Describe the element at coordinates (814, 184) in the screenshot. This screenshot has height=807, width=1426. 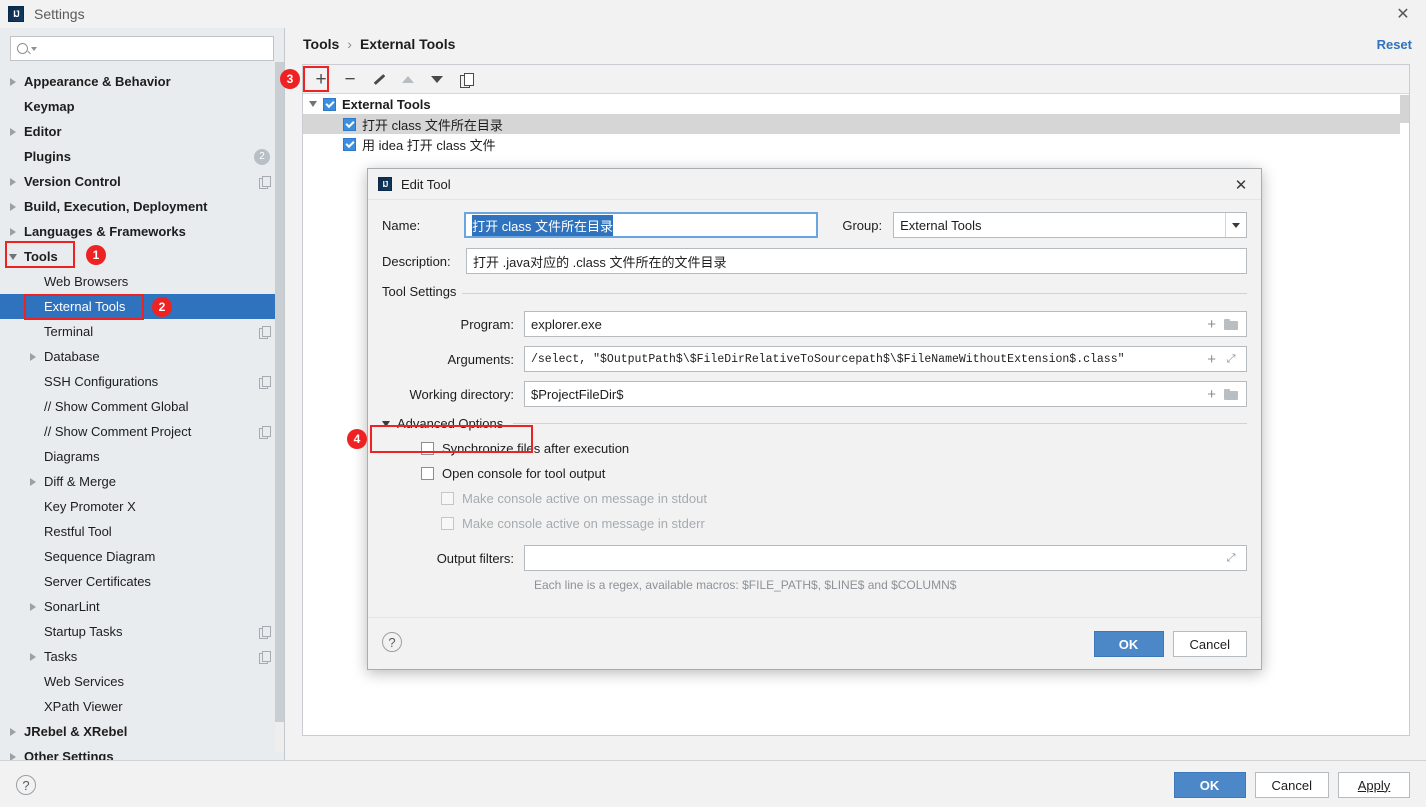
I see `edit-tool-title-bar: IJ Edit Tool ✕` at that location.